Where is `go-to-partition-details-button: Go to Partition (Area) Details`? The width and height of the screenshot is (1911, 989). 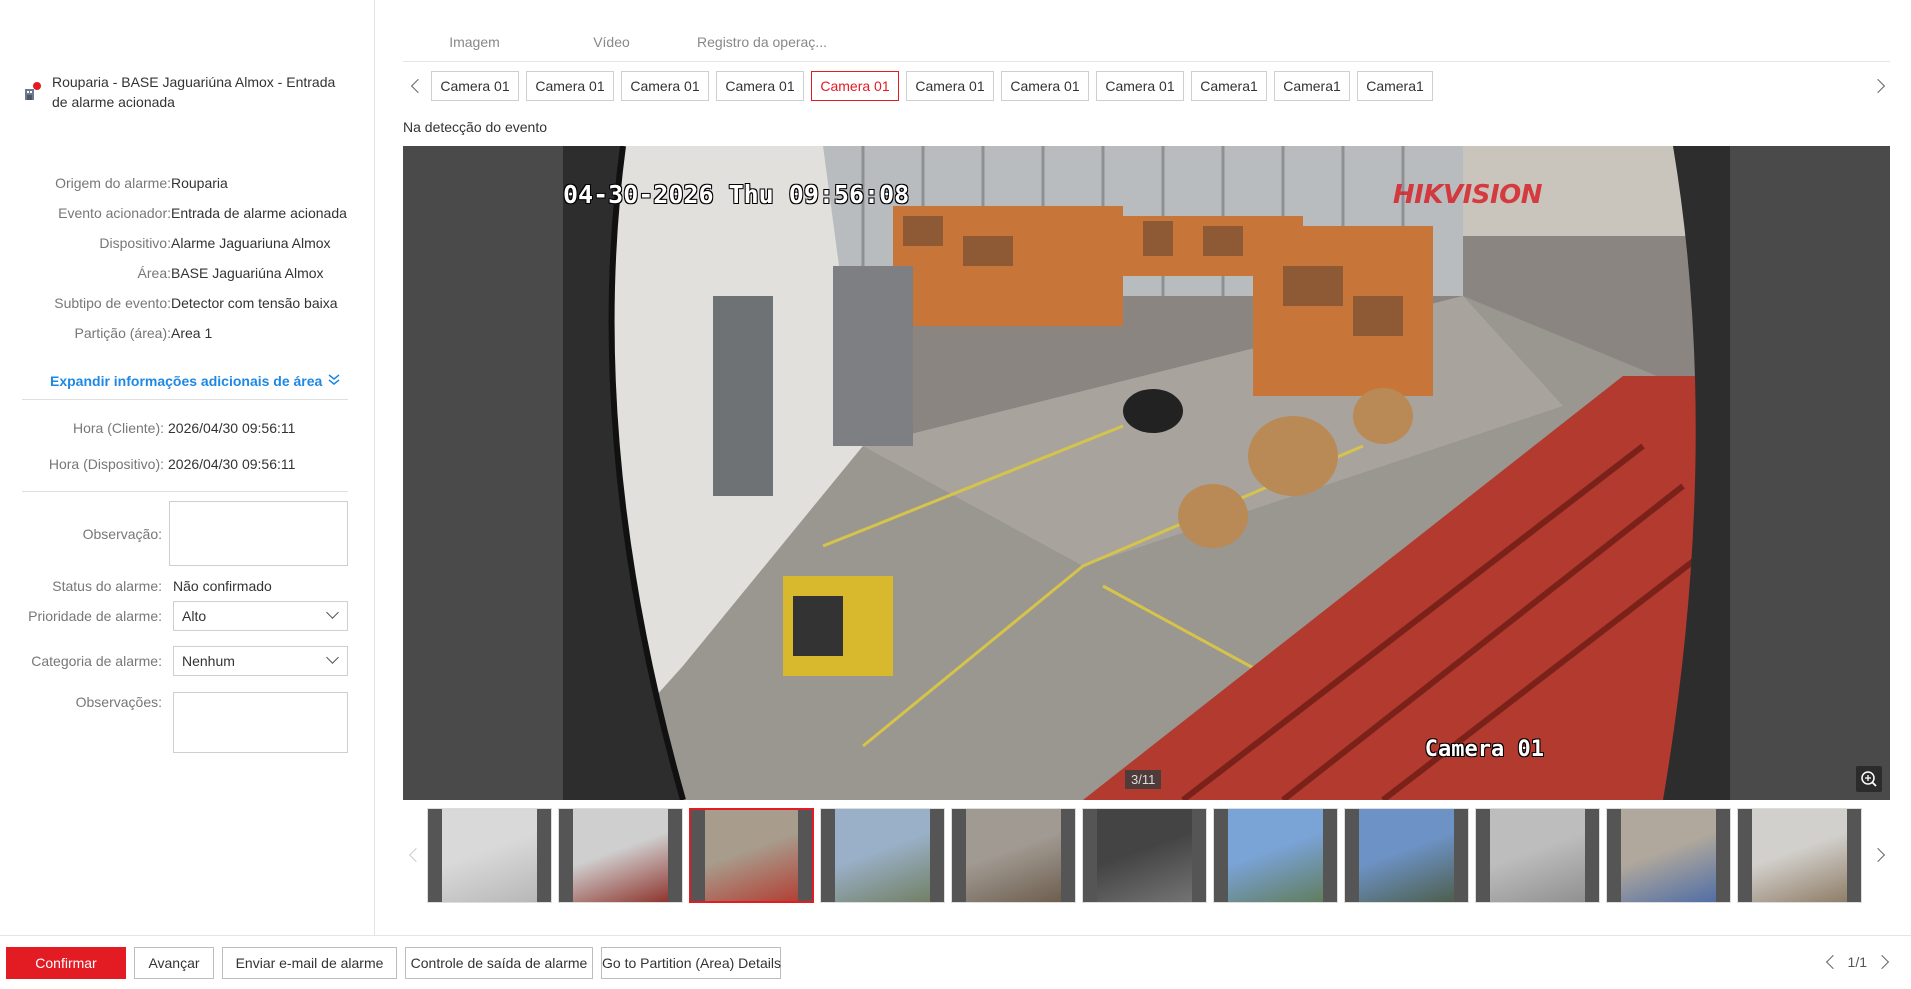
go-to-partition-details-button: Go to Partition (Area) Details is located at coordinates (691, 963).